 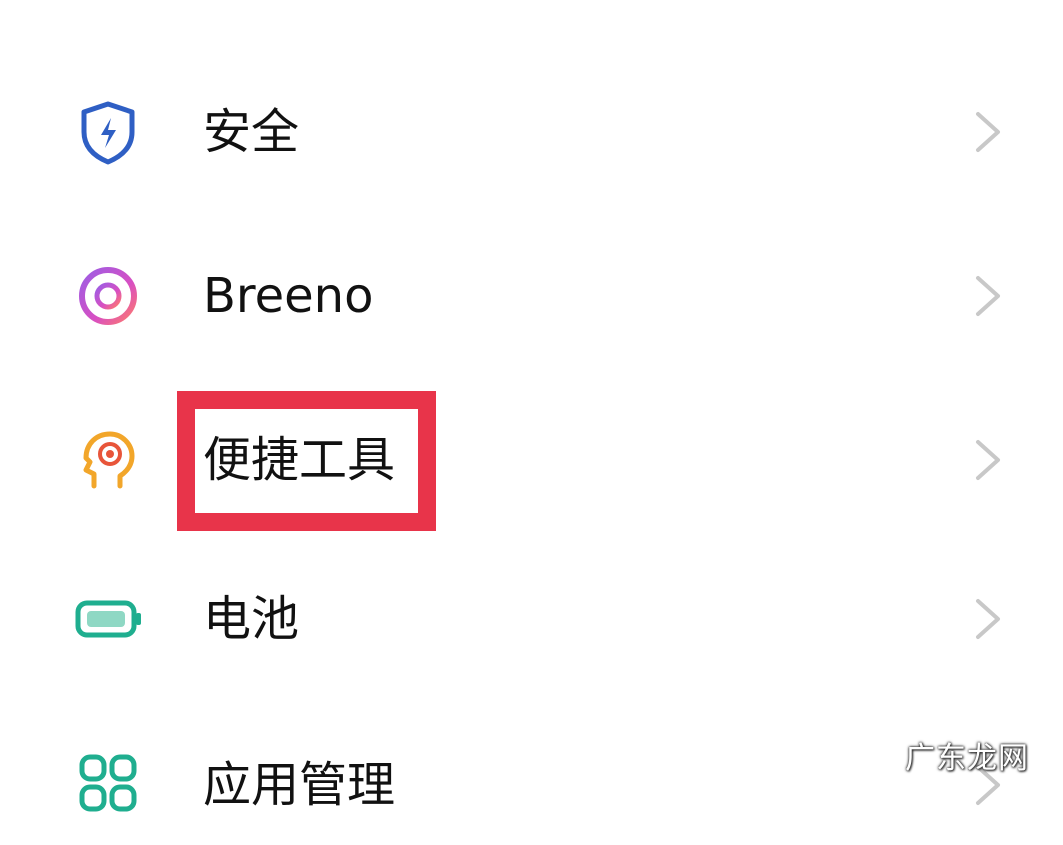 I want to click on app-grid-icon, so click(x=108, y=785).